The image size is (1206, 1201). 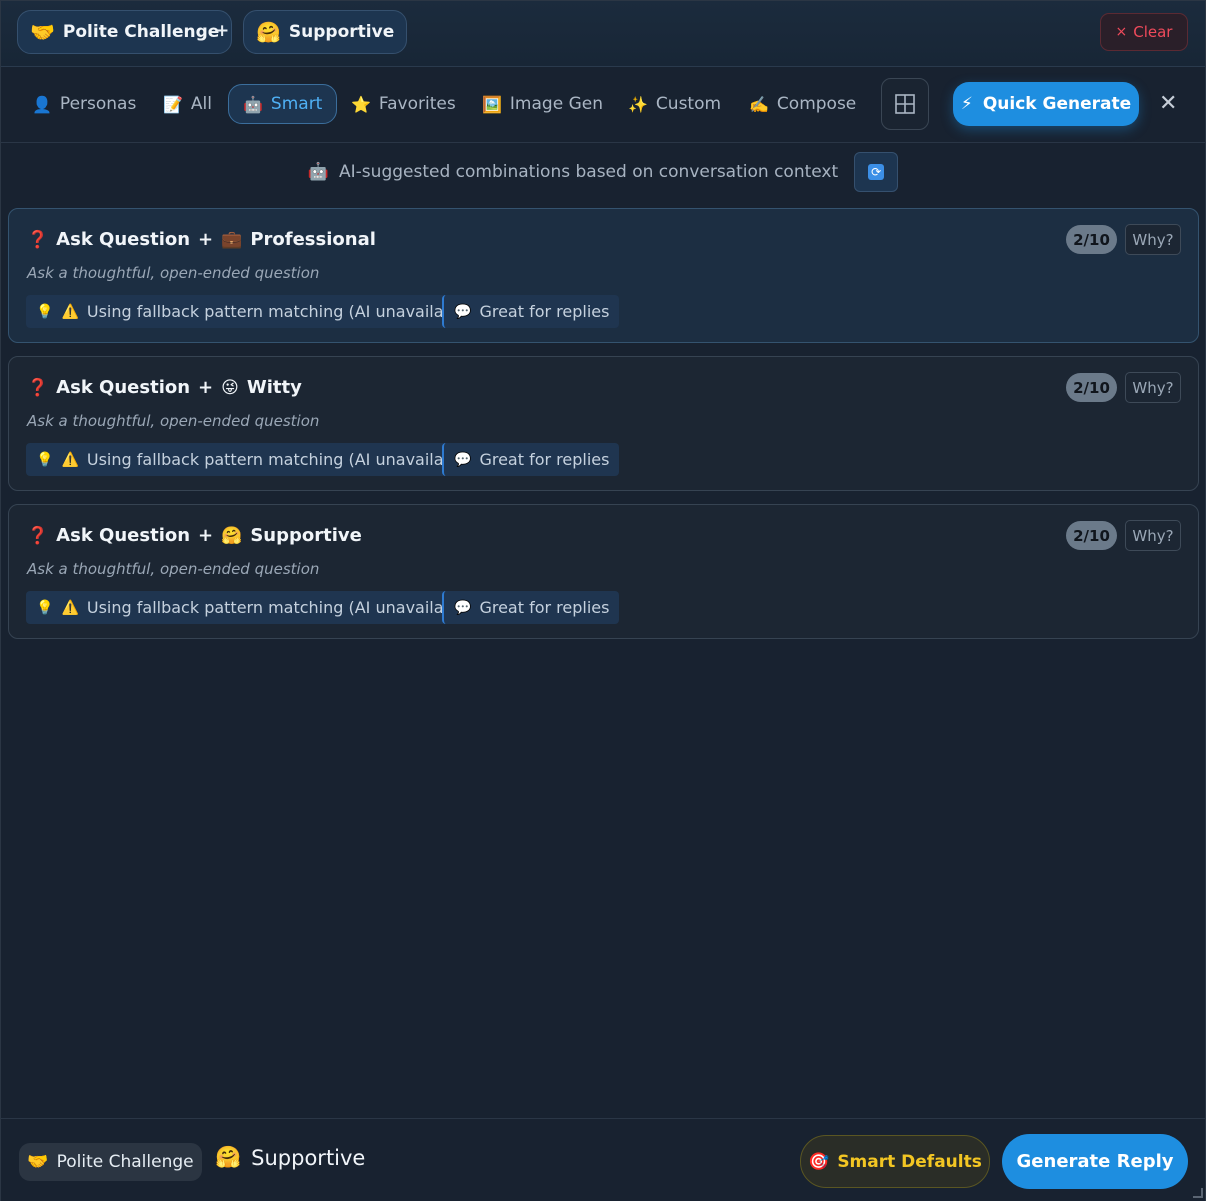 What do you see at coordinates (1198, 1193) in the screenshot?
I see `resize-handle` at bounding box center [1198, 1193].